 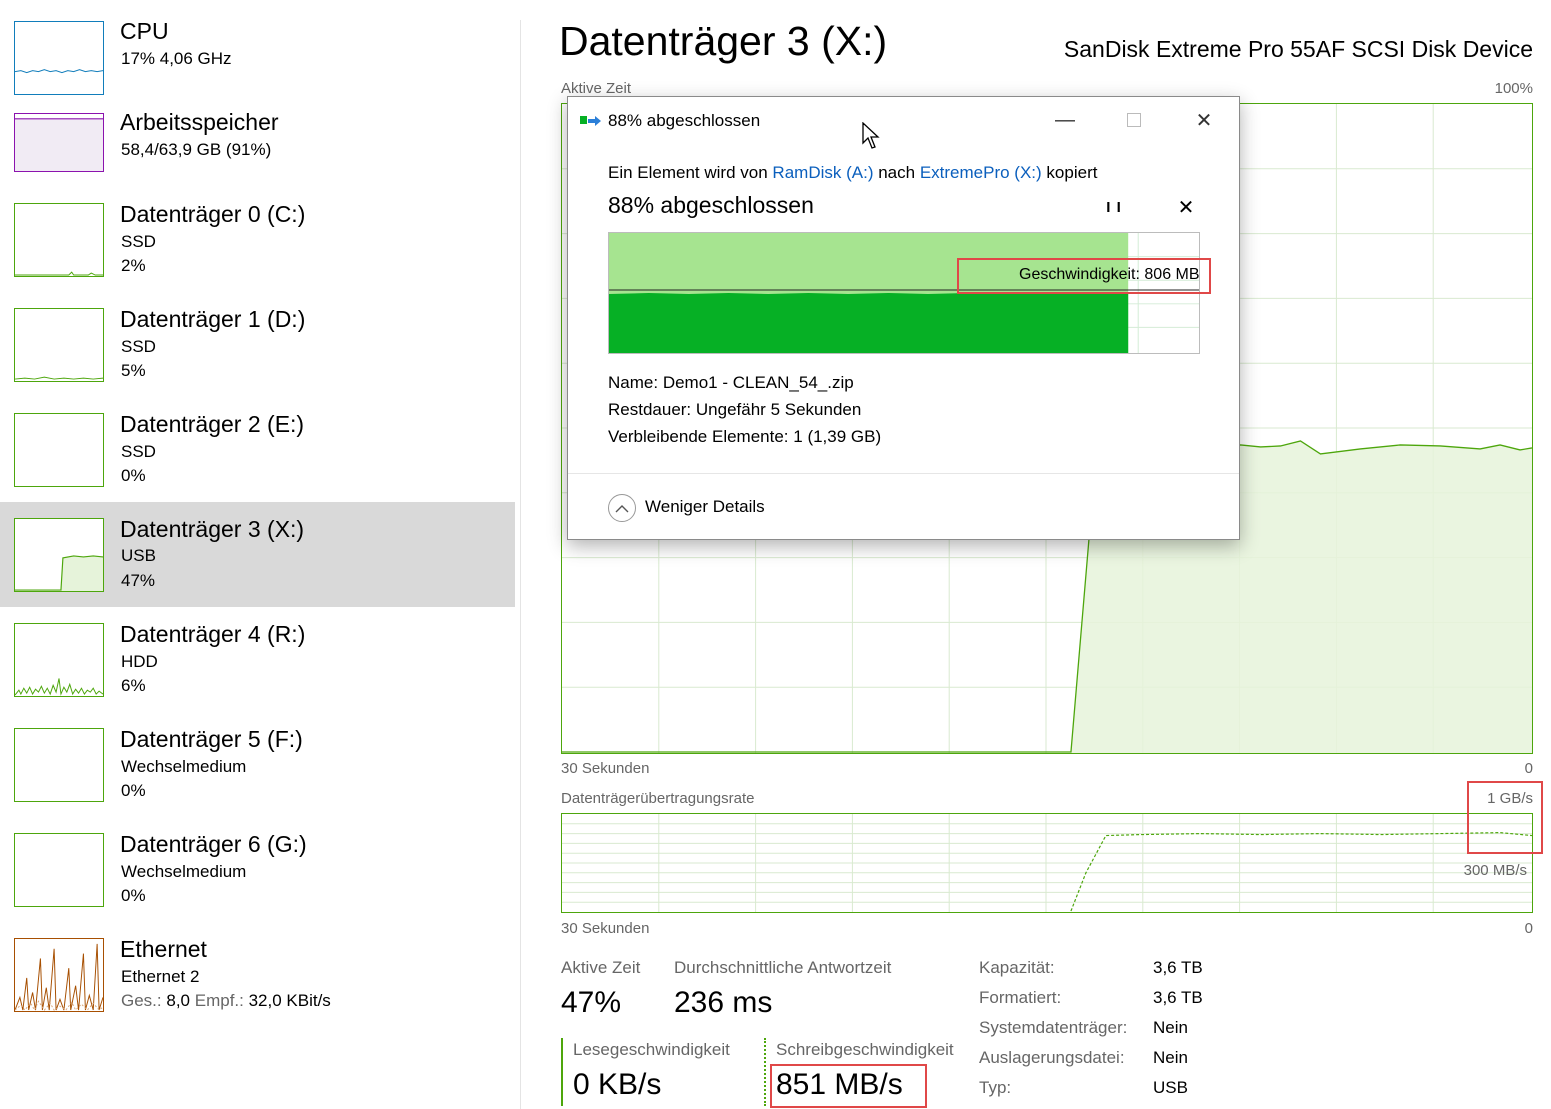 I want to click on sidebar-item-title: CPU, so click(x=144, y=31).